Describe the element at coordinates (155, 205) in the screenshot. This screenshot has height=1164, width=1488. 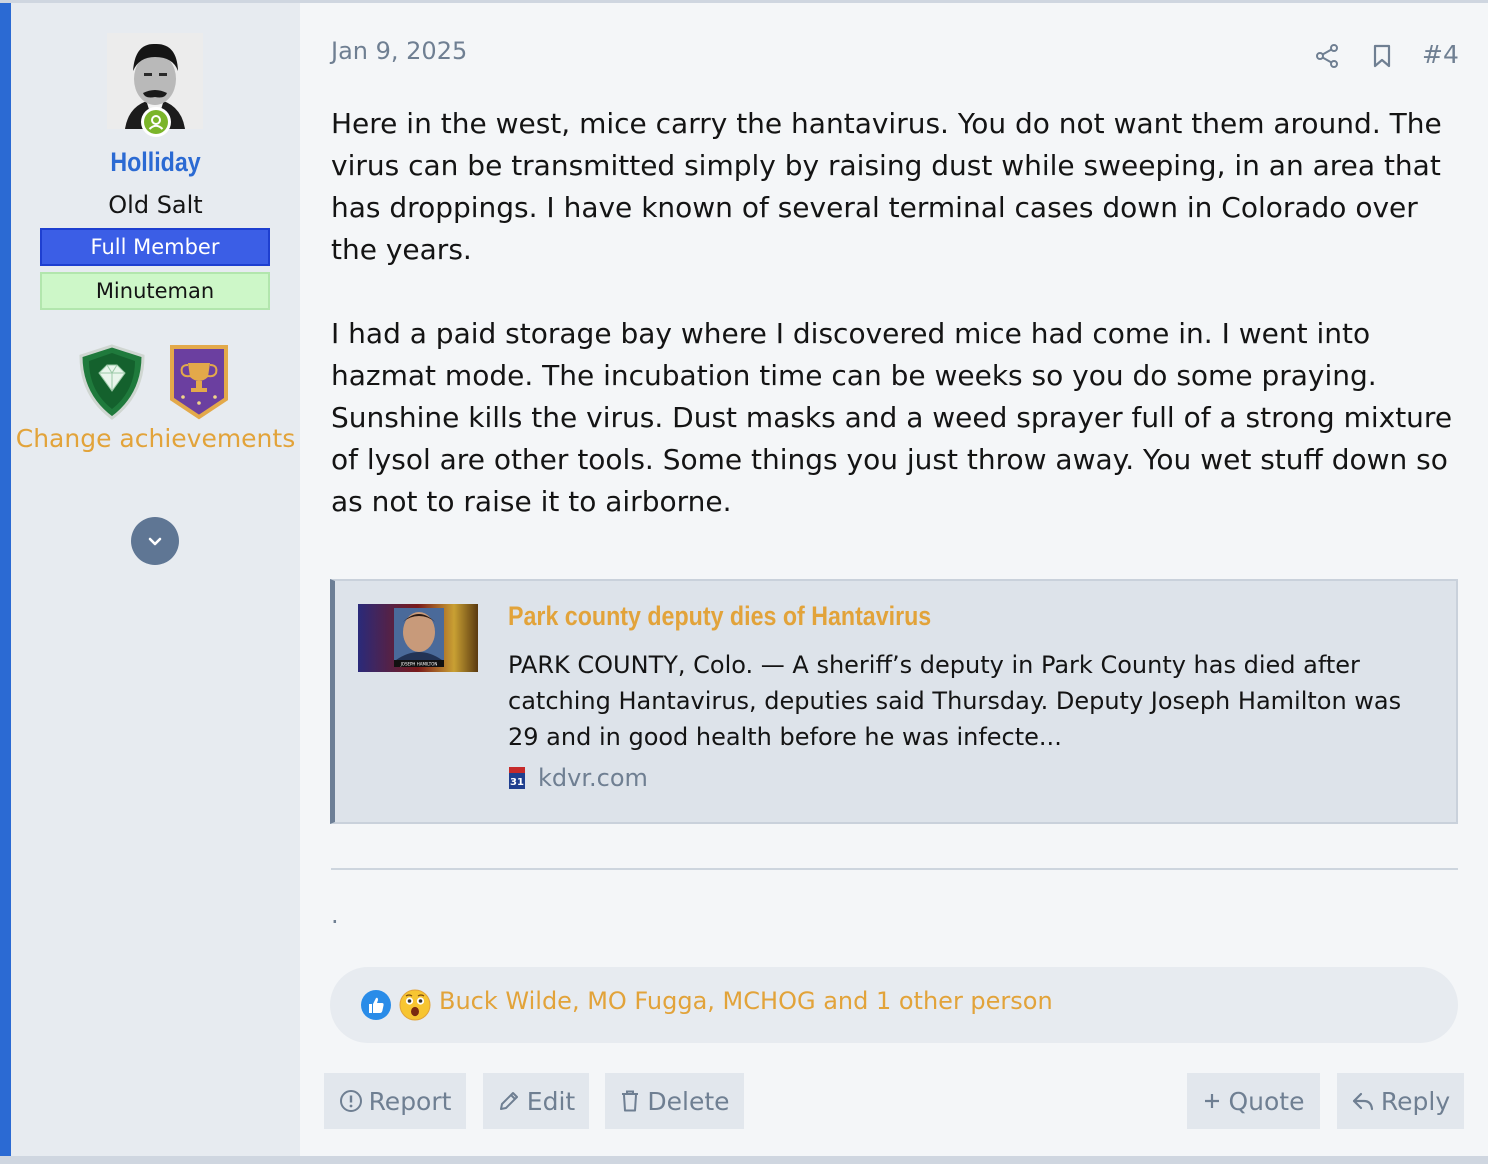
I see `user-title: Old Salt` at that location.